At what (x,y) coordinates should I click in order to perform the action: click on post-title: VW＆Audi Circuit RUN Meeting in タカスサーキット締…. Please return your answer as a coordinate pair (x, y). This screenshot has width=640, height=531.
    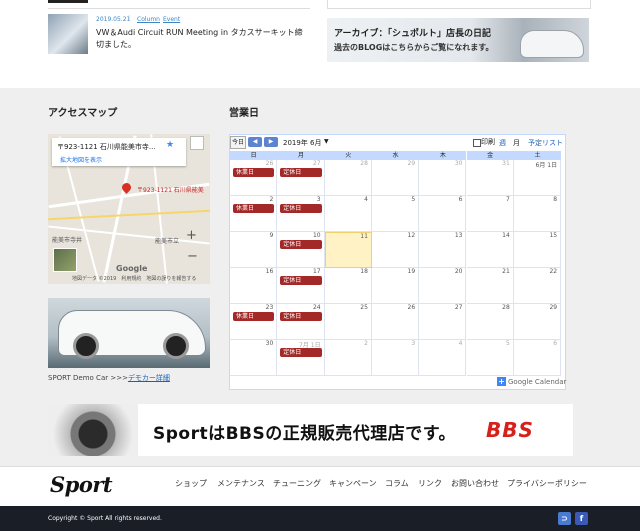
    Looking at the image, I should click on (203, 39).